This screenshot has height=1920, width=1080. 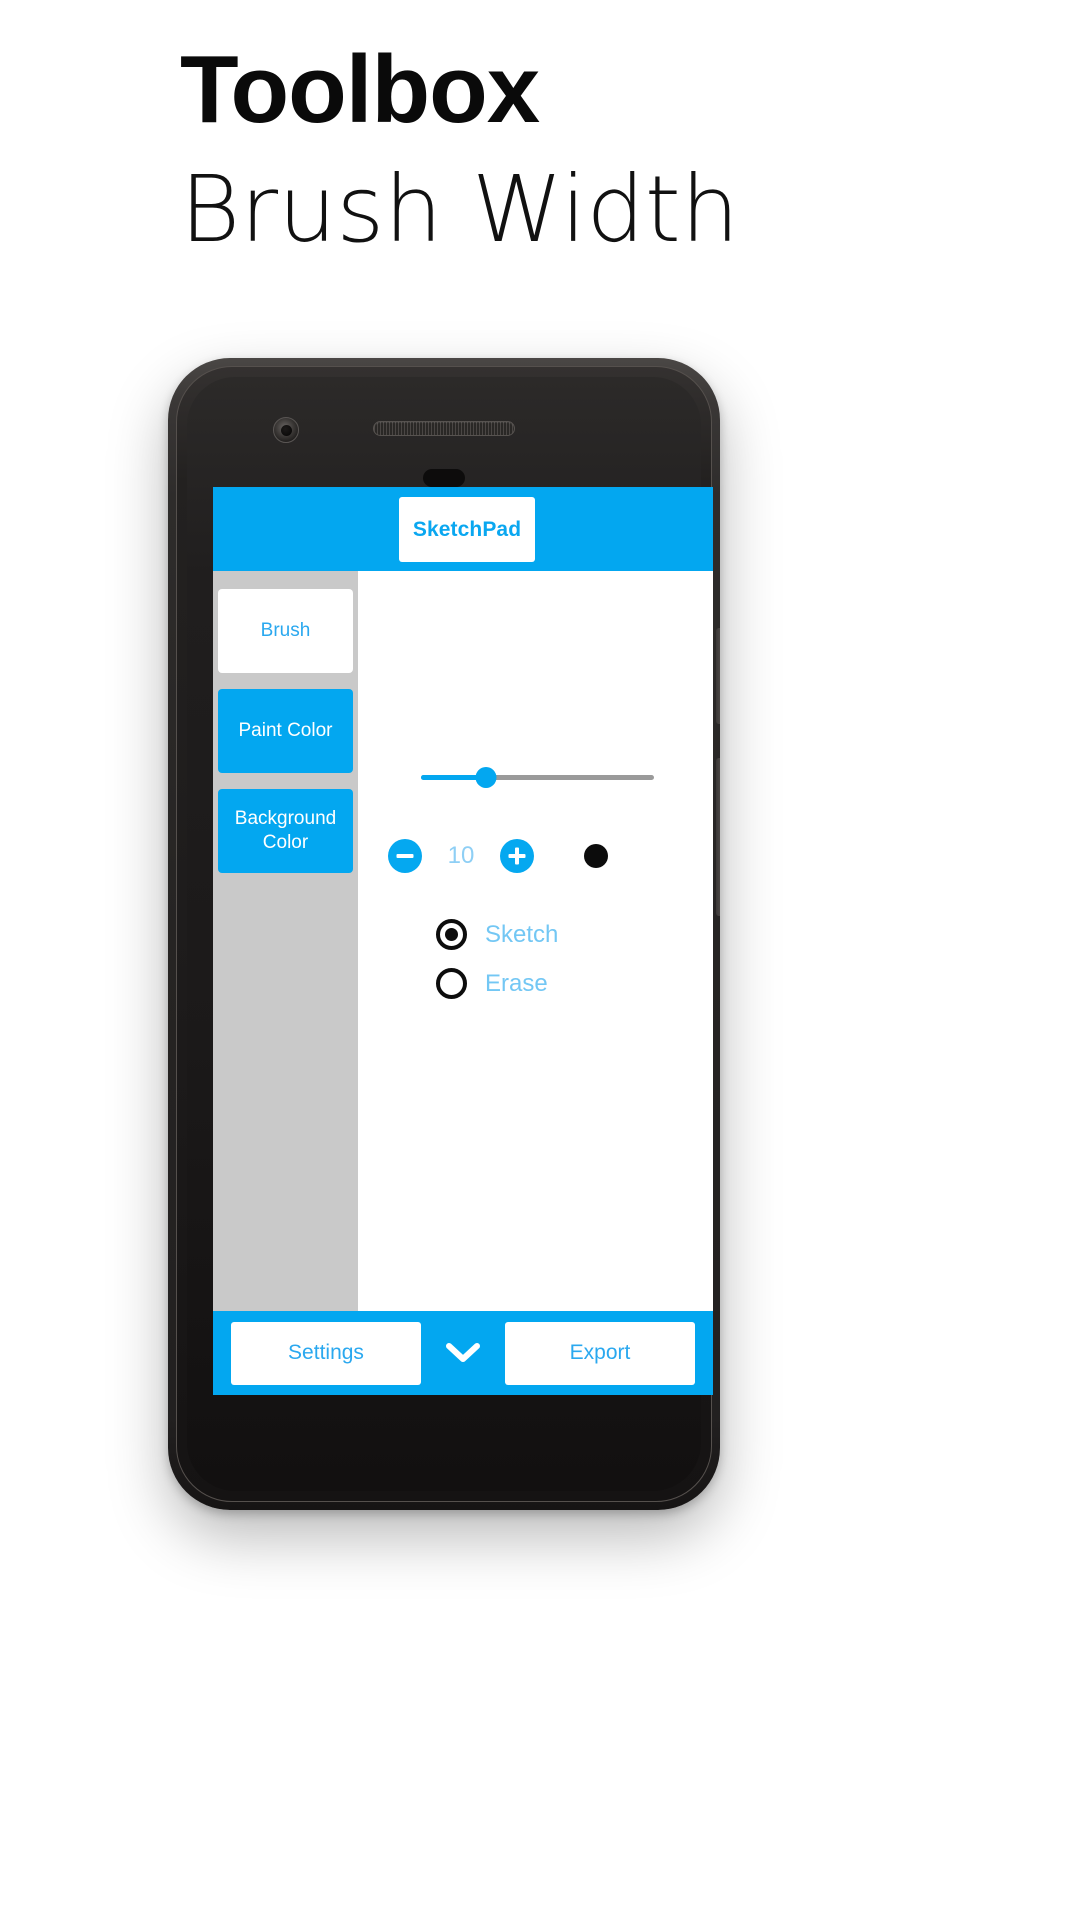 I want to click on sidebar-item-brush: Brush, so click(x=285, y=631).